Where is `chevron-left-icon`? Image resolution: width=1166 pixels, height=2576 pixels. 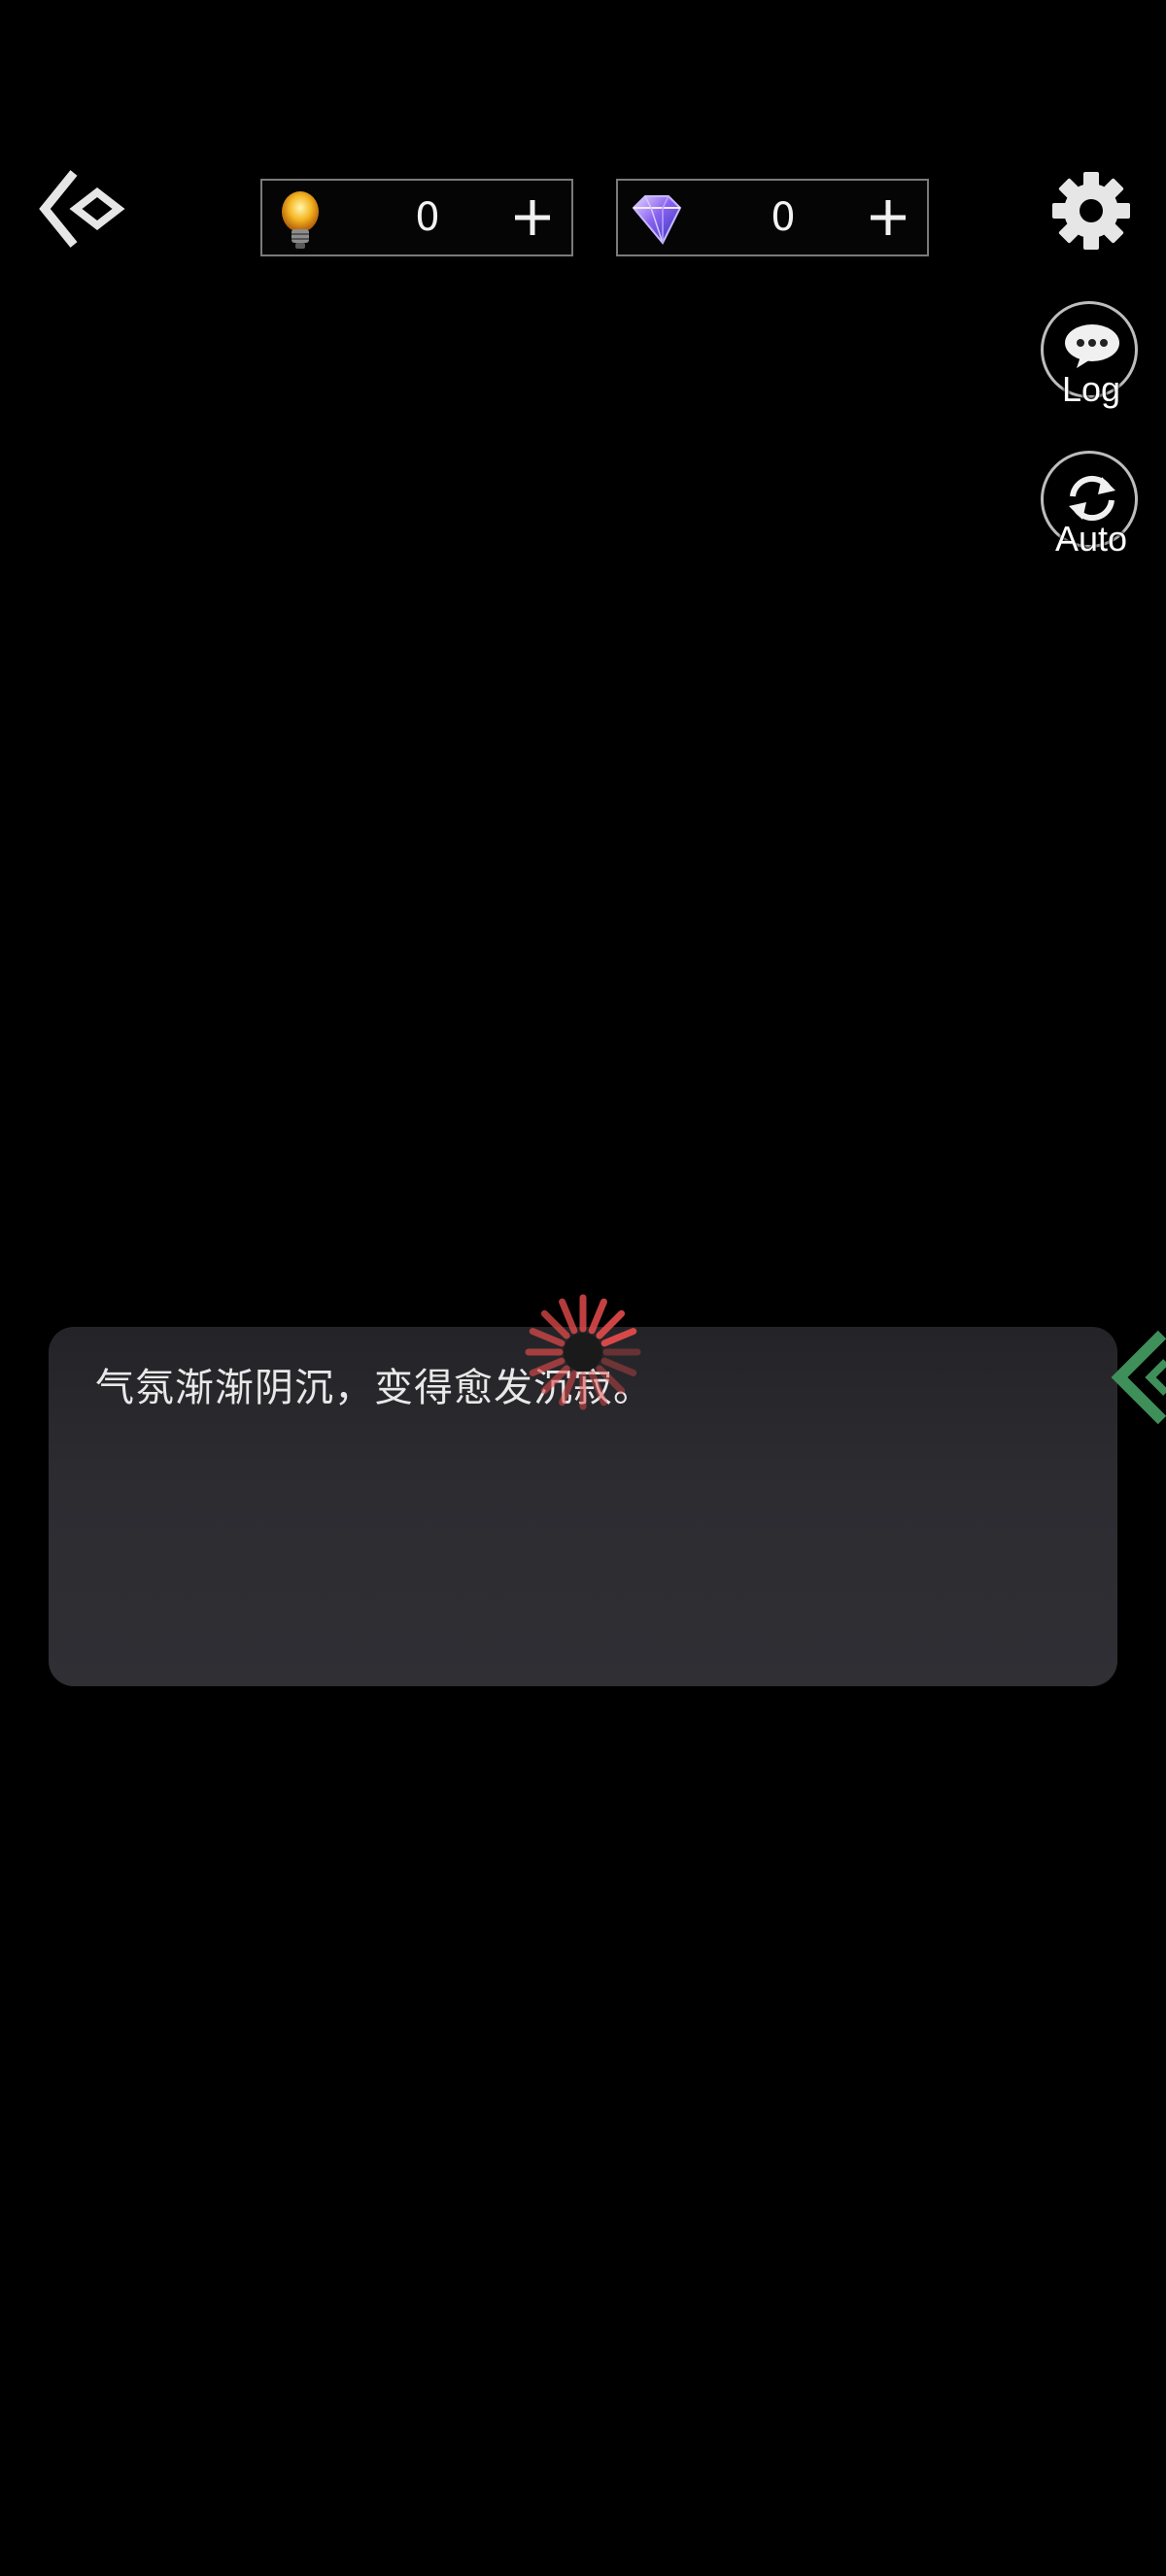
chevron-left-icon is located at coordinates (1138, 1377).